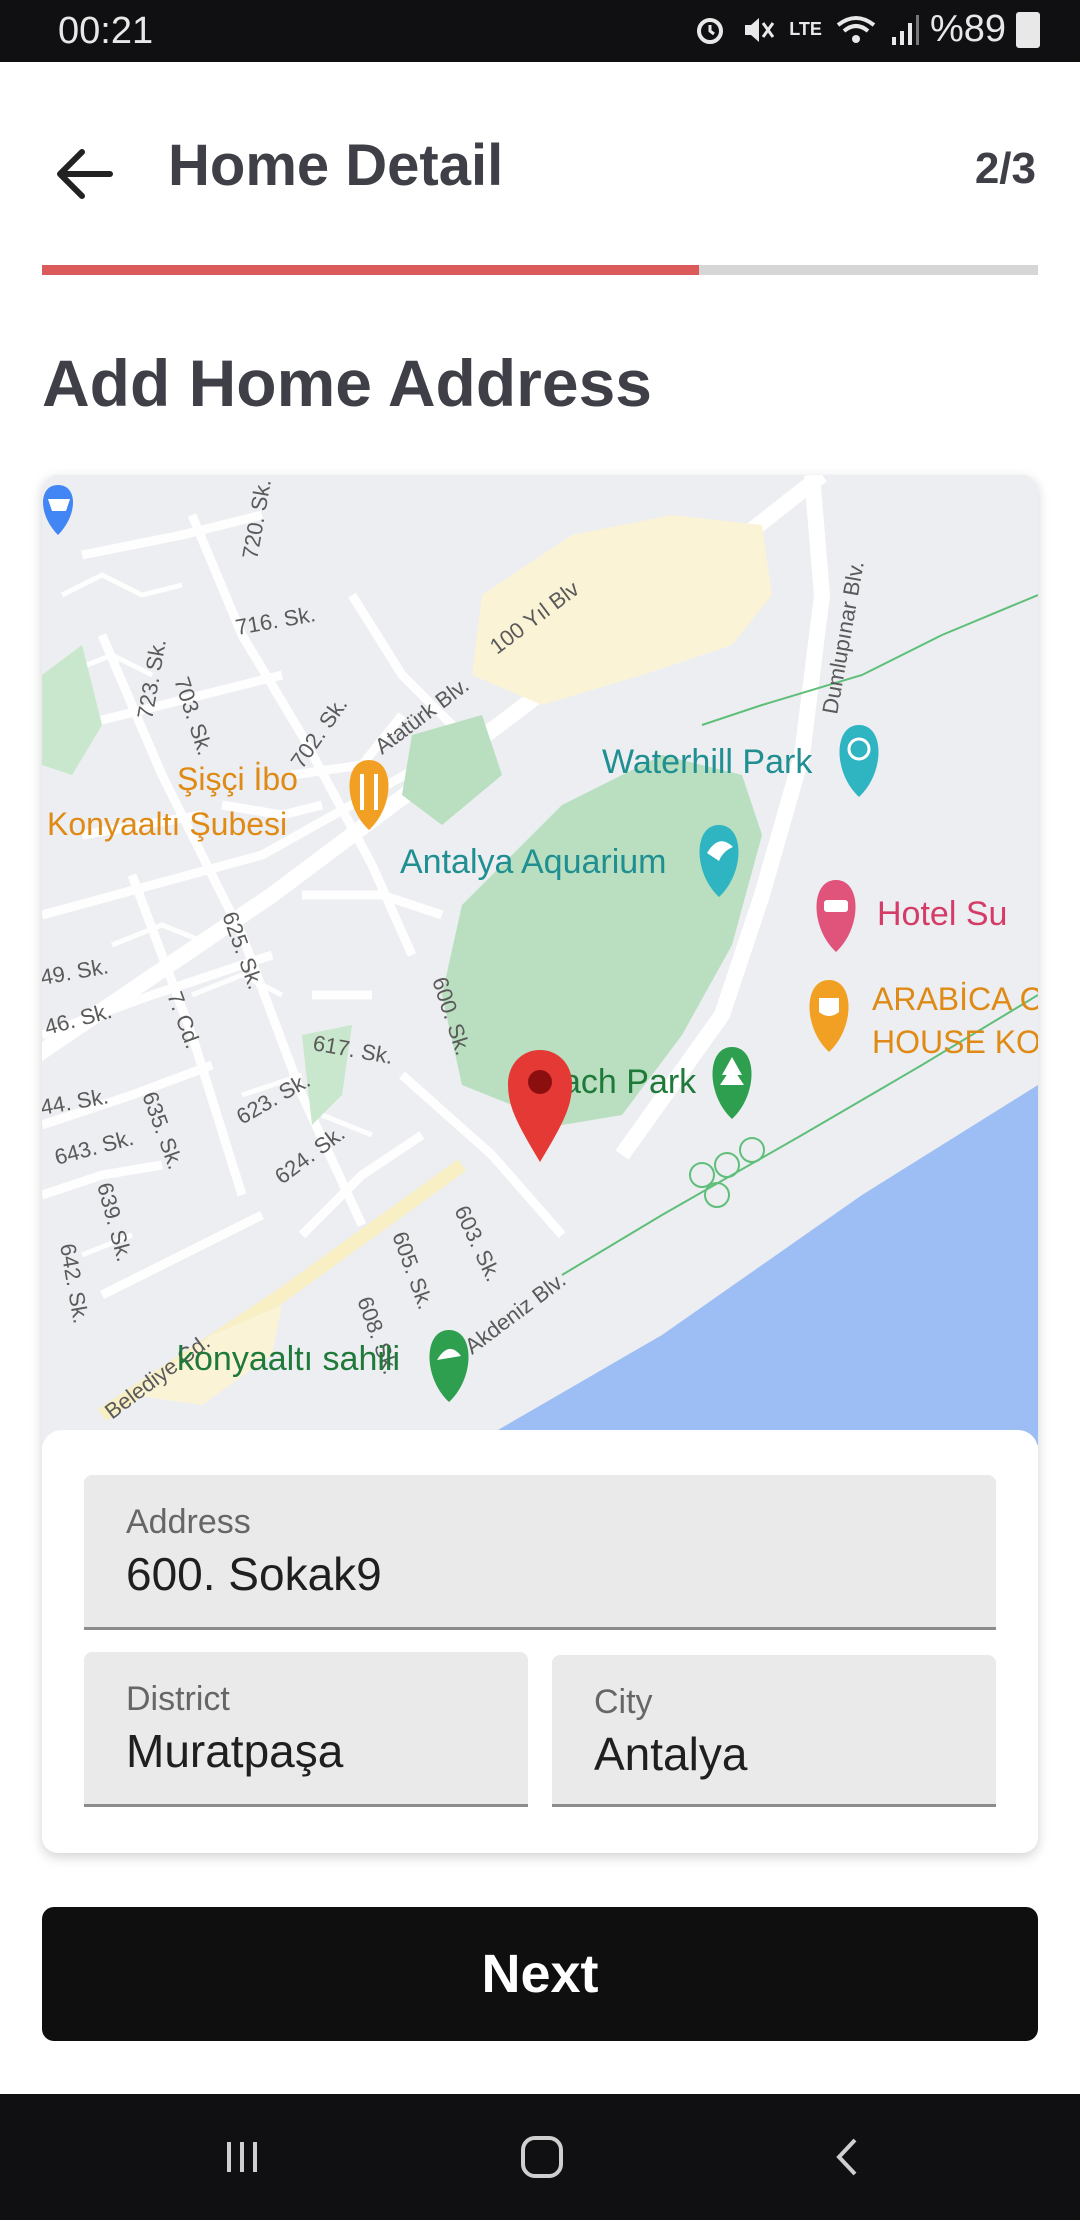 This screenshot has height=2220, width=1080. Describe the element at coordinates (540, 1974) in the screenshot. I see `next-button: Next` at that location.